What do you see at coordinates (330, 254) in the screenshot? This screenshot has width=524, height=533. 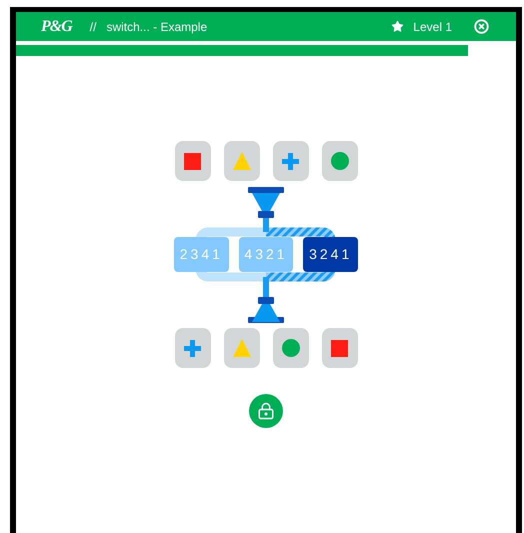 I see `sequence-option: 3241` at bounding box center [330, 254].